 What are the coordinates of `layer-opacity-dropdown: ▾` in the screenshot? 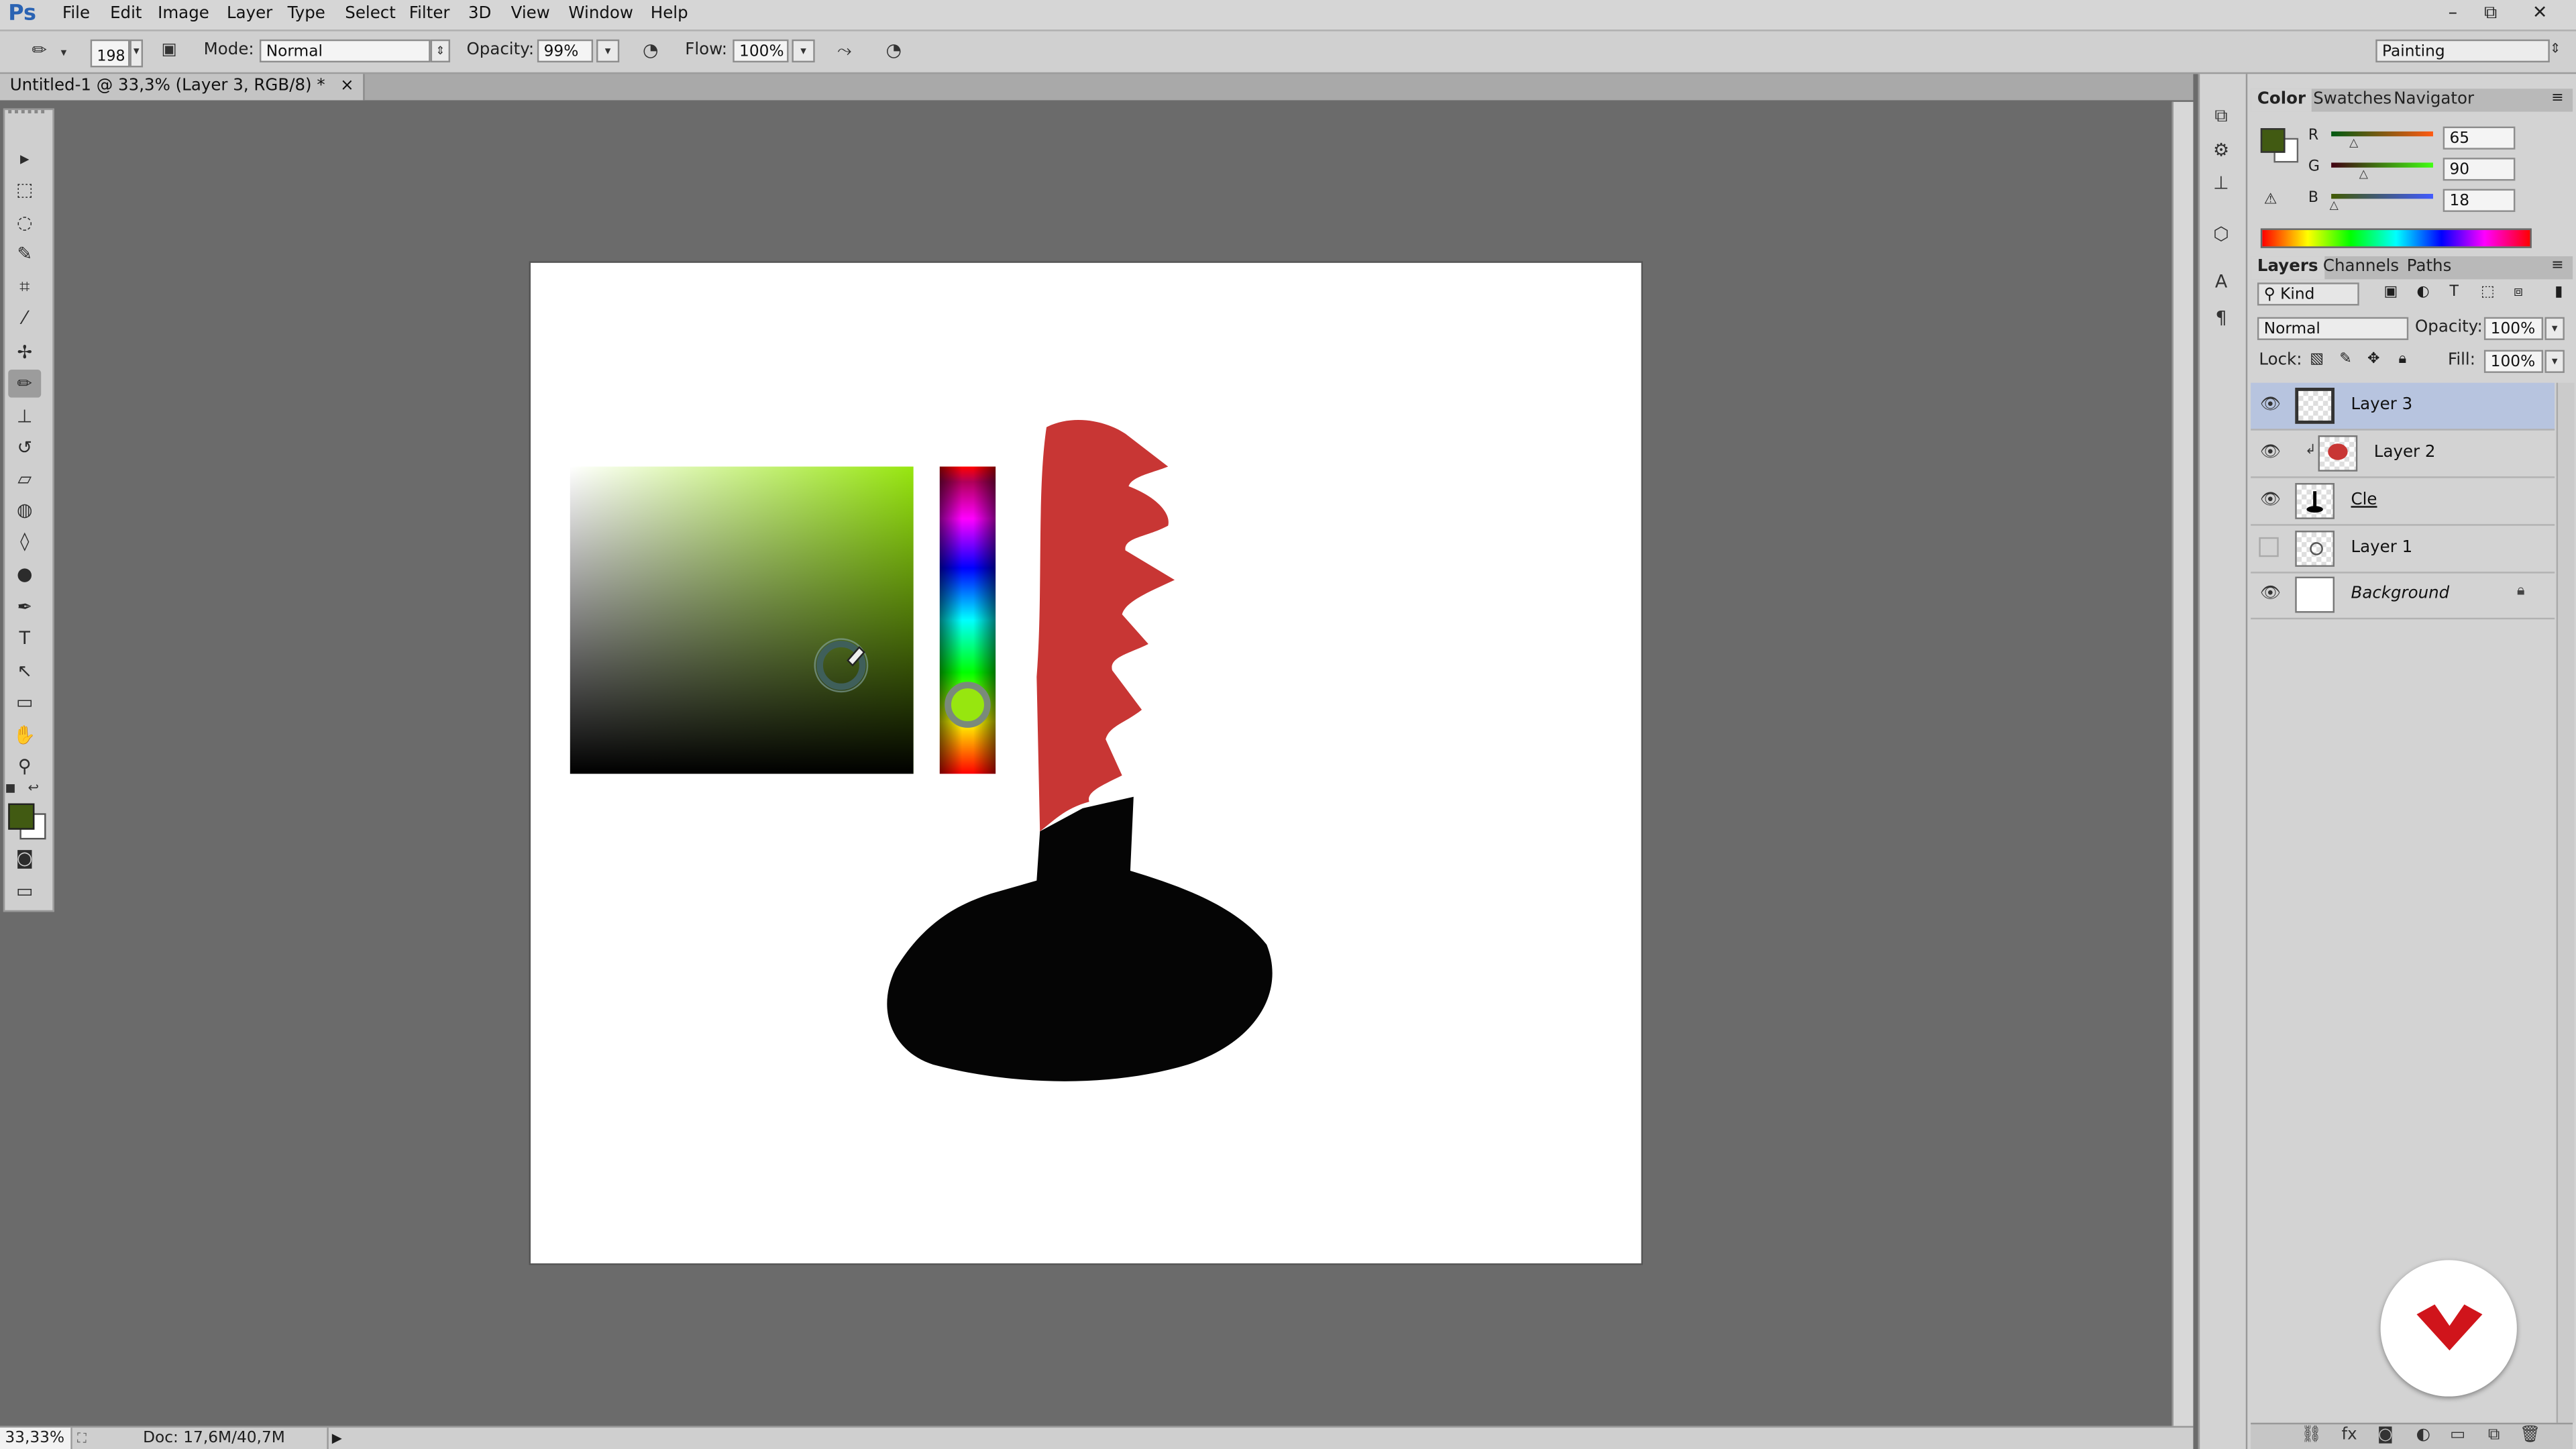 It's located at (2554, 328).